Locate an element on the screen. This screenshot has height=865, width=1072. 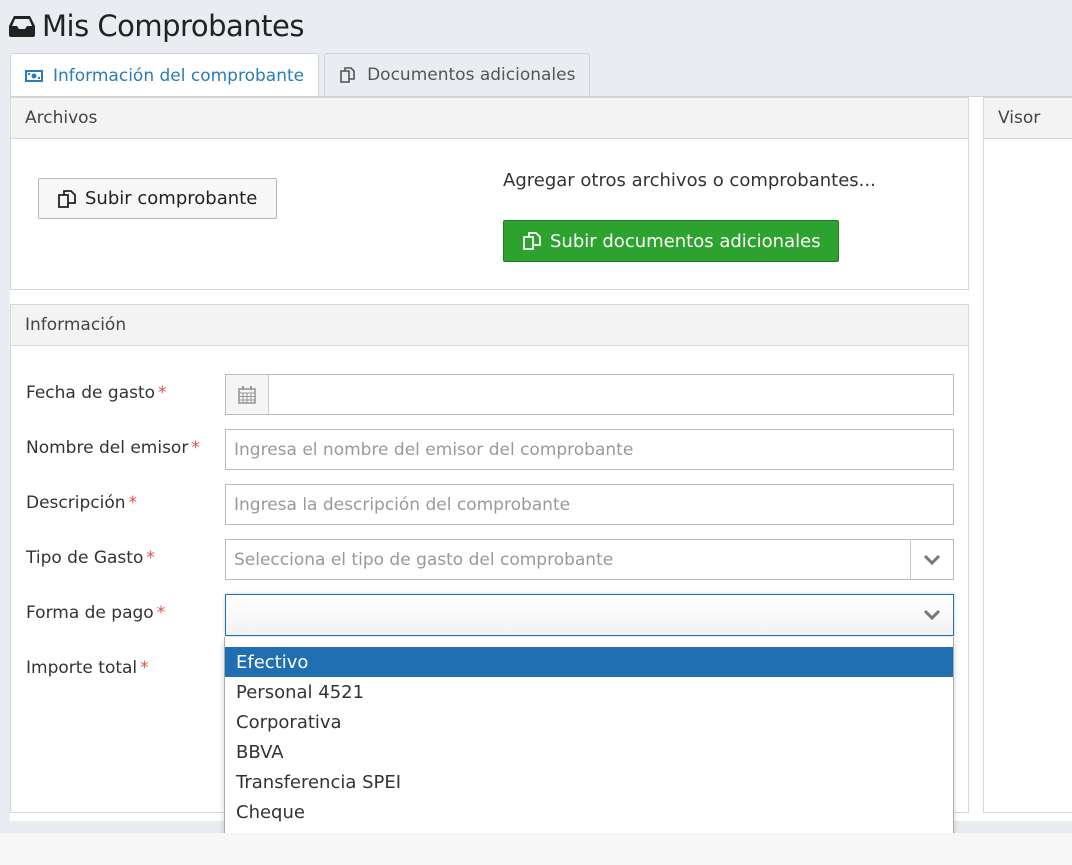
tab-documentos-adicionales: Documentos adicionales is located at coordinates (457, 74).